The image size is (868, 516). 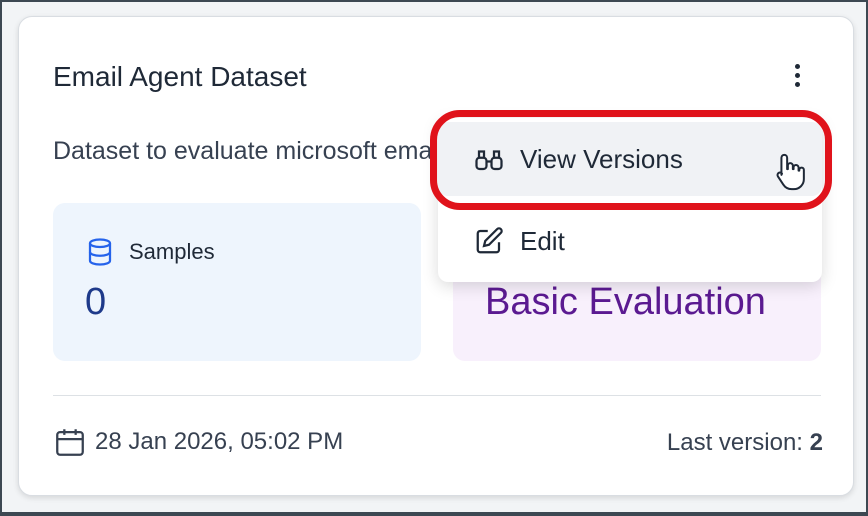 I want to click on last-version: Last version: 2, so click(x=745, y=443).